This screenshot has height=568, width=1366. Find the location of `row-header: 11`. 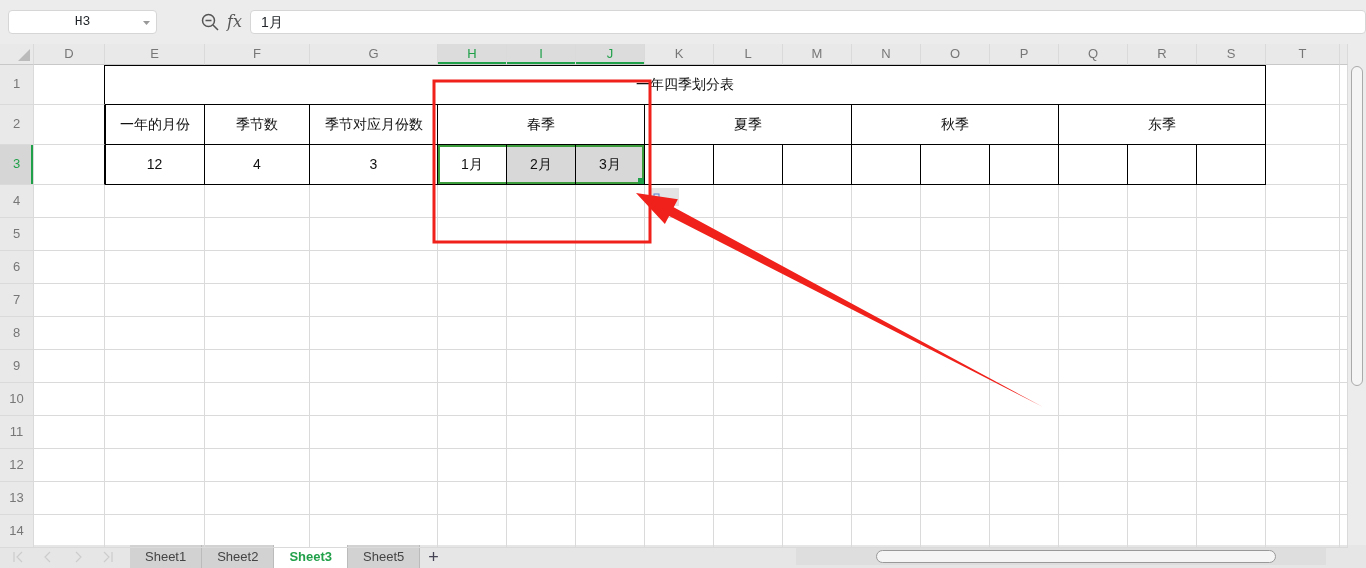

row-header: 11 is located at coordinates (17, 432).